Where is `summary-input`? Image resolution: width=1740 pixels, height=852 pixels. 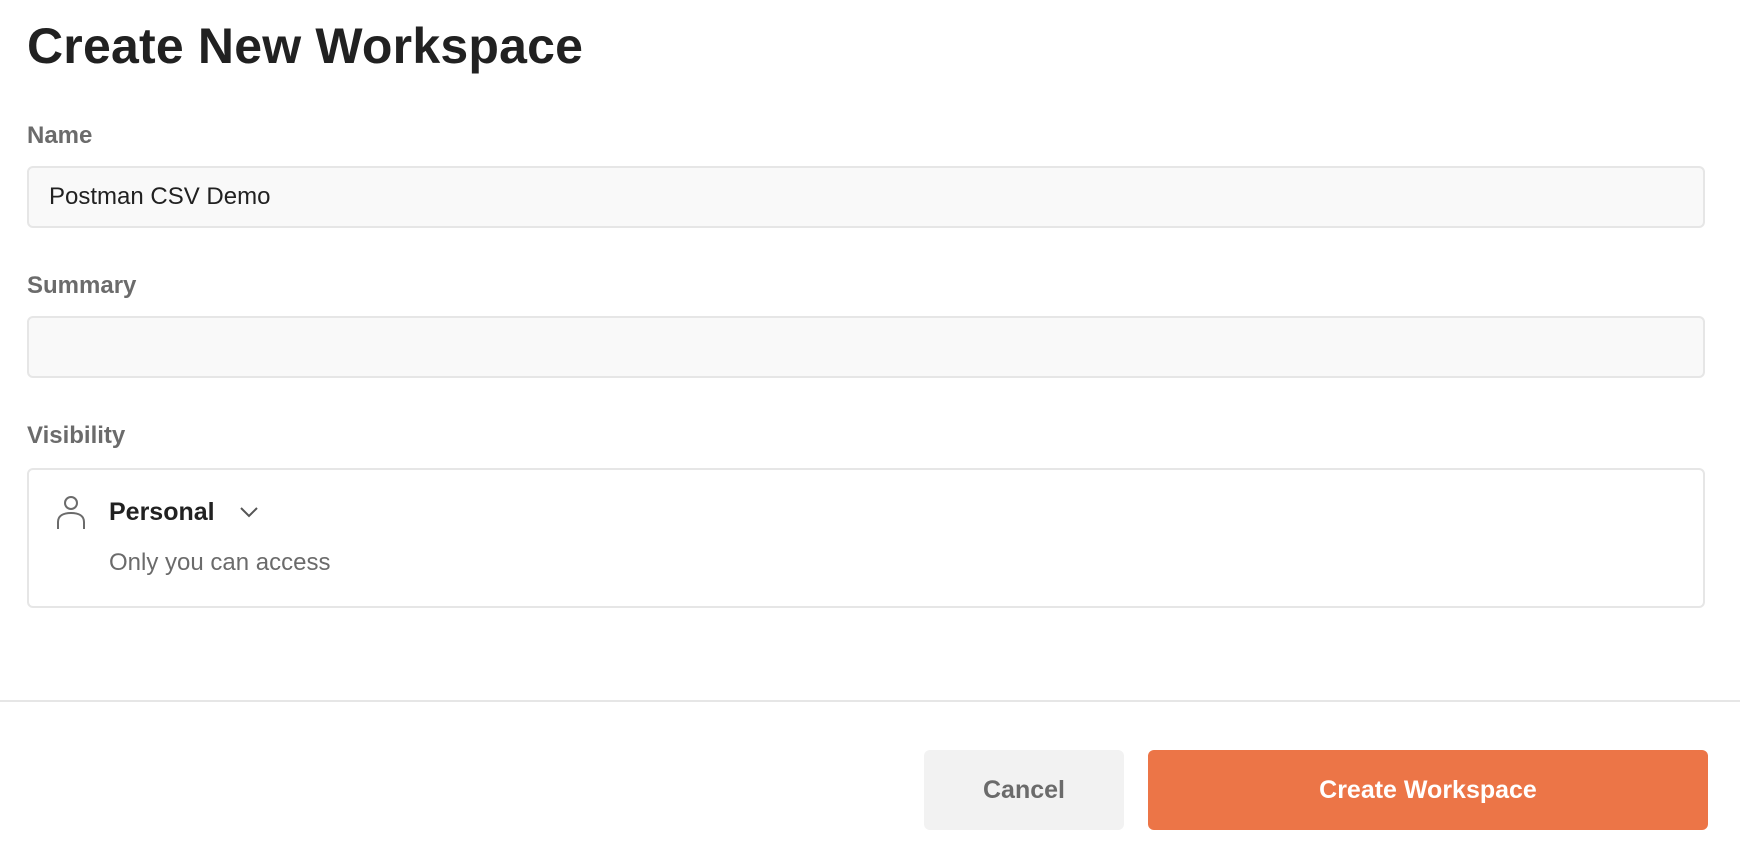
summary-input is located at coordinates (866, 347).